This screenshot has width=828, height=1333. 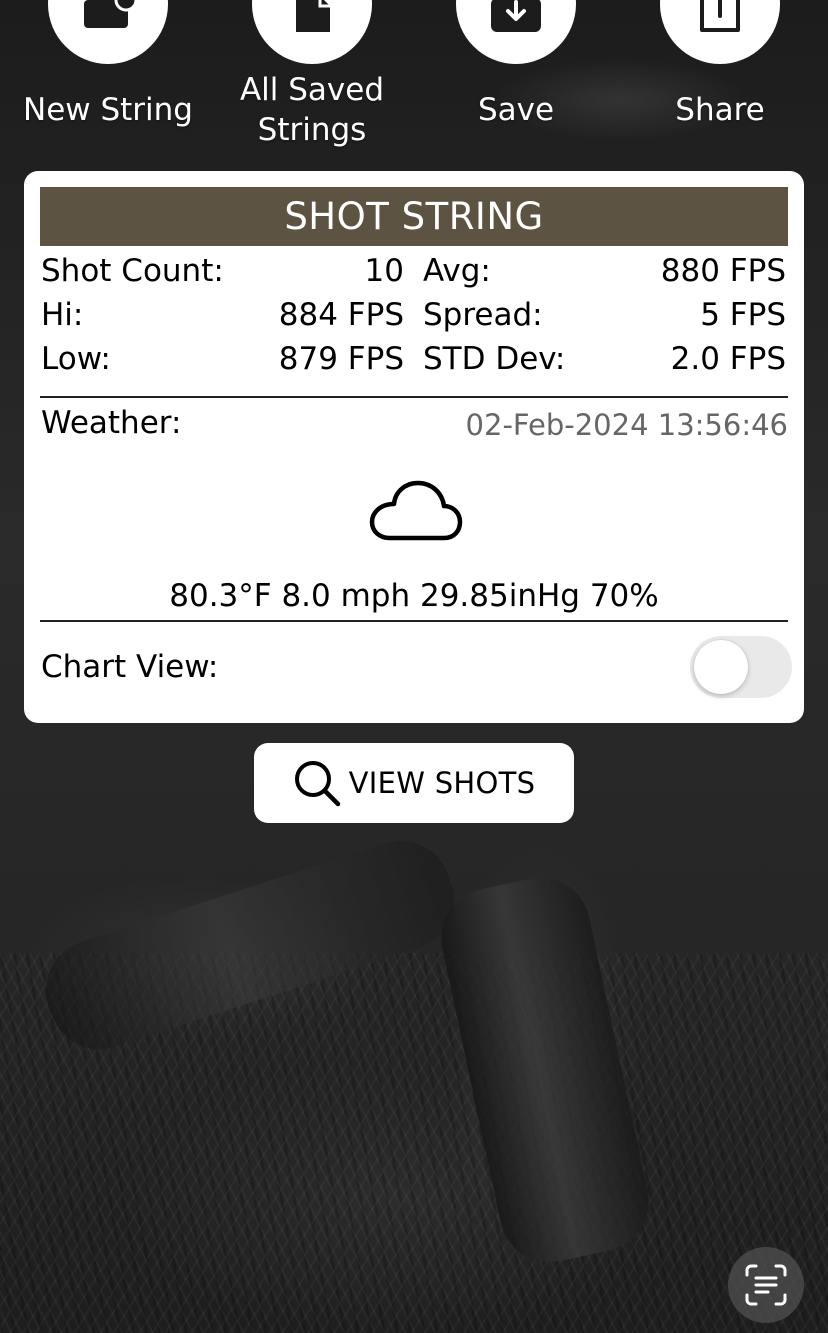 I want to click on hi-value: 884 FPS, so click(x=341, y=315).